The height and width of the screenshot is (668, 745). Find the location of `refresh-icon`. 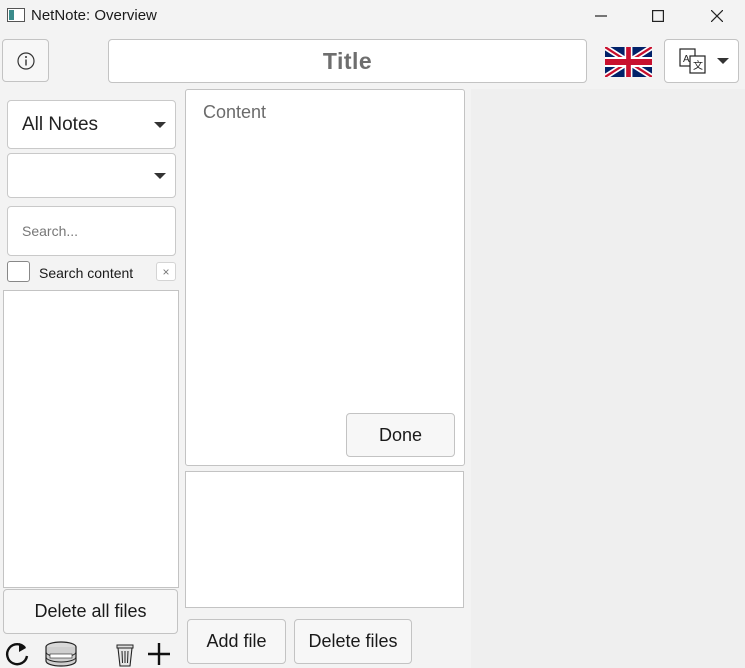

refresh-icon is located at coordinates (17, 654).